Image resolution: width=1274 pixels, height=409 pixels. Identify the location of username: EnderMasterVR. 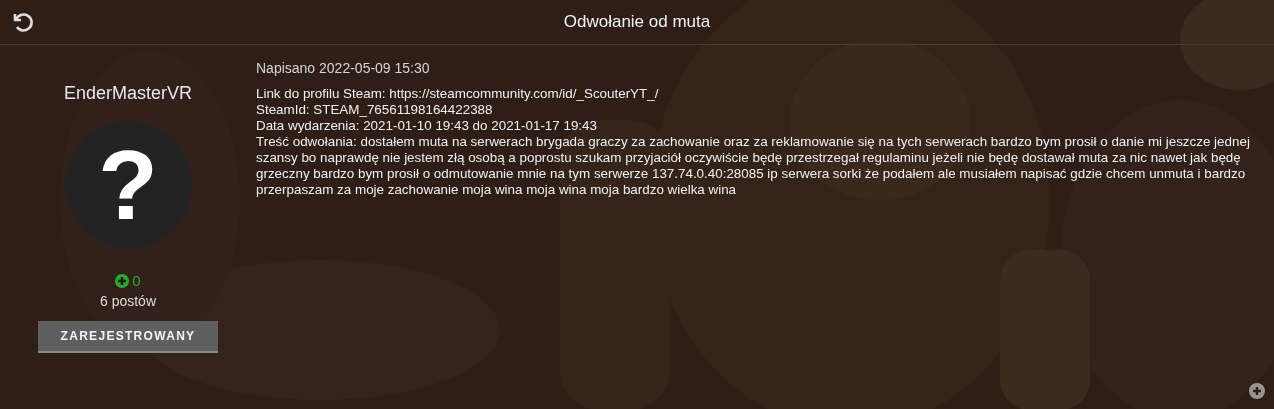
(128, 93).